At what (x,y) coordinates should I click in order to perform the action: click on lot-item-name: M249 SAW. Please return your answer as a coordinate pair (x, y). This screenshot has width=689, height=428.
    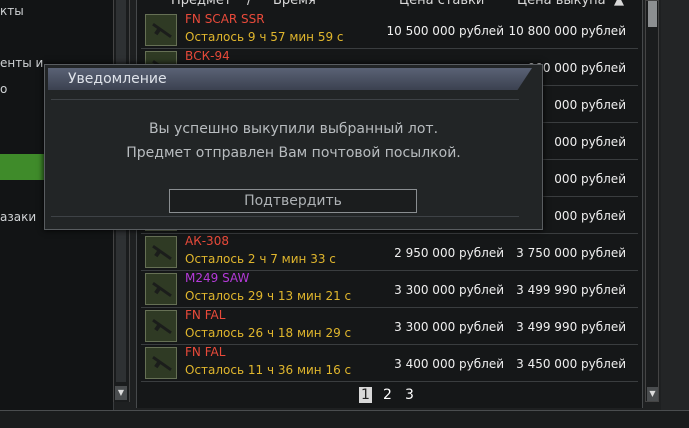
    Looking at the image, I should click on (217, 278).